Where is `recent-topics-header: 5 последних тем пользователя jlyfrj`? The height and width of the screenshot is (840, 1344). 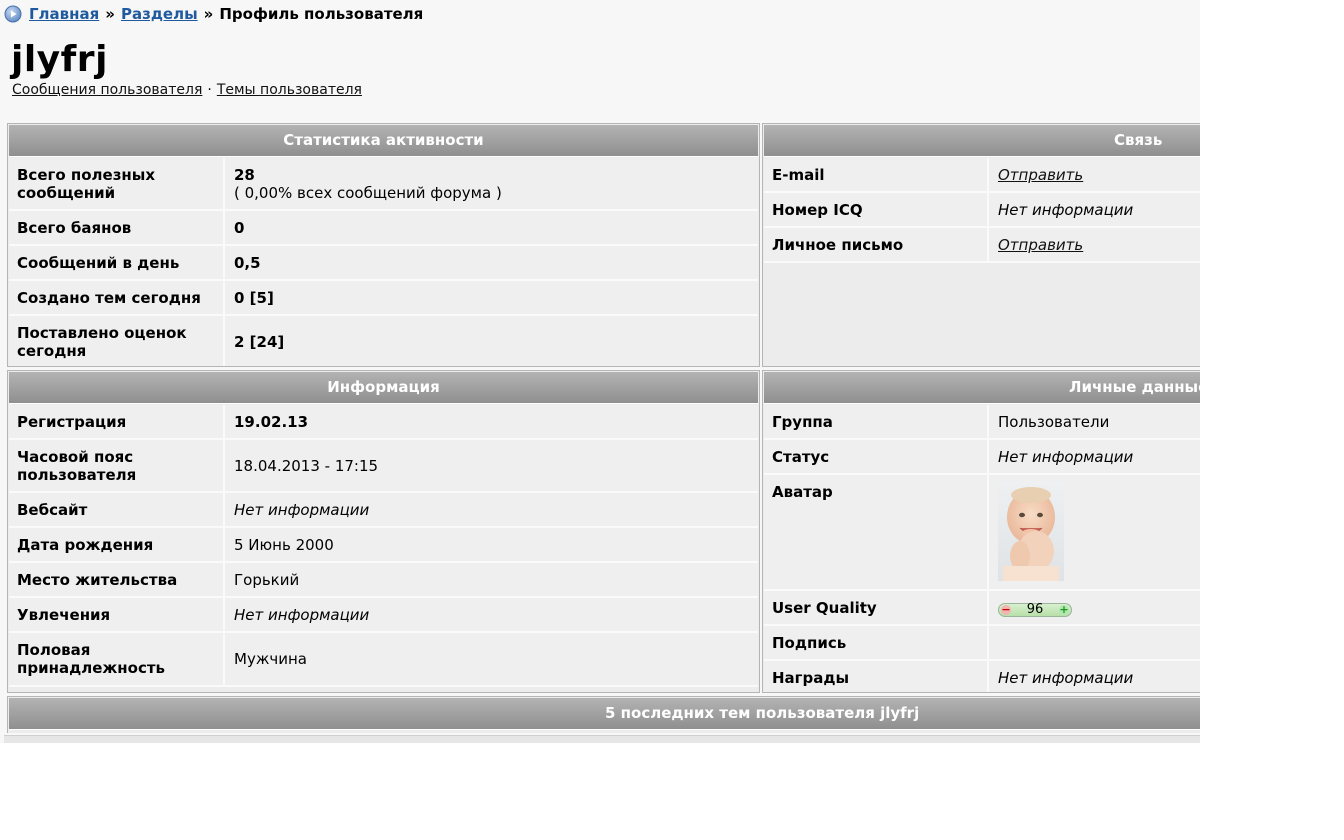
recent-topics-header: 5 последних тем пользователя jlyfrj is located at coordinates (604, 714).